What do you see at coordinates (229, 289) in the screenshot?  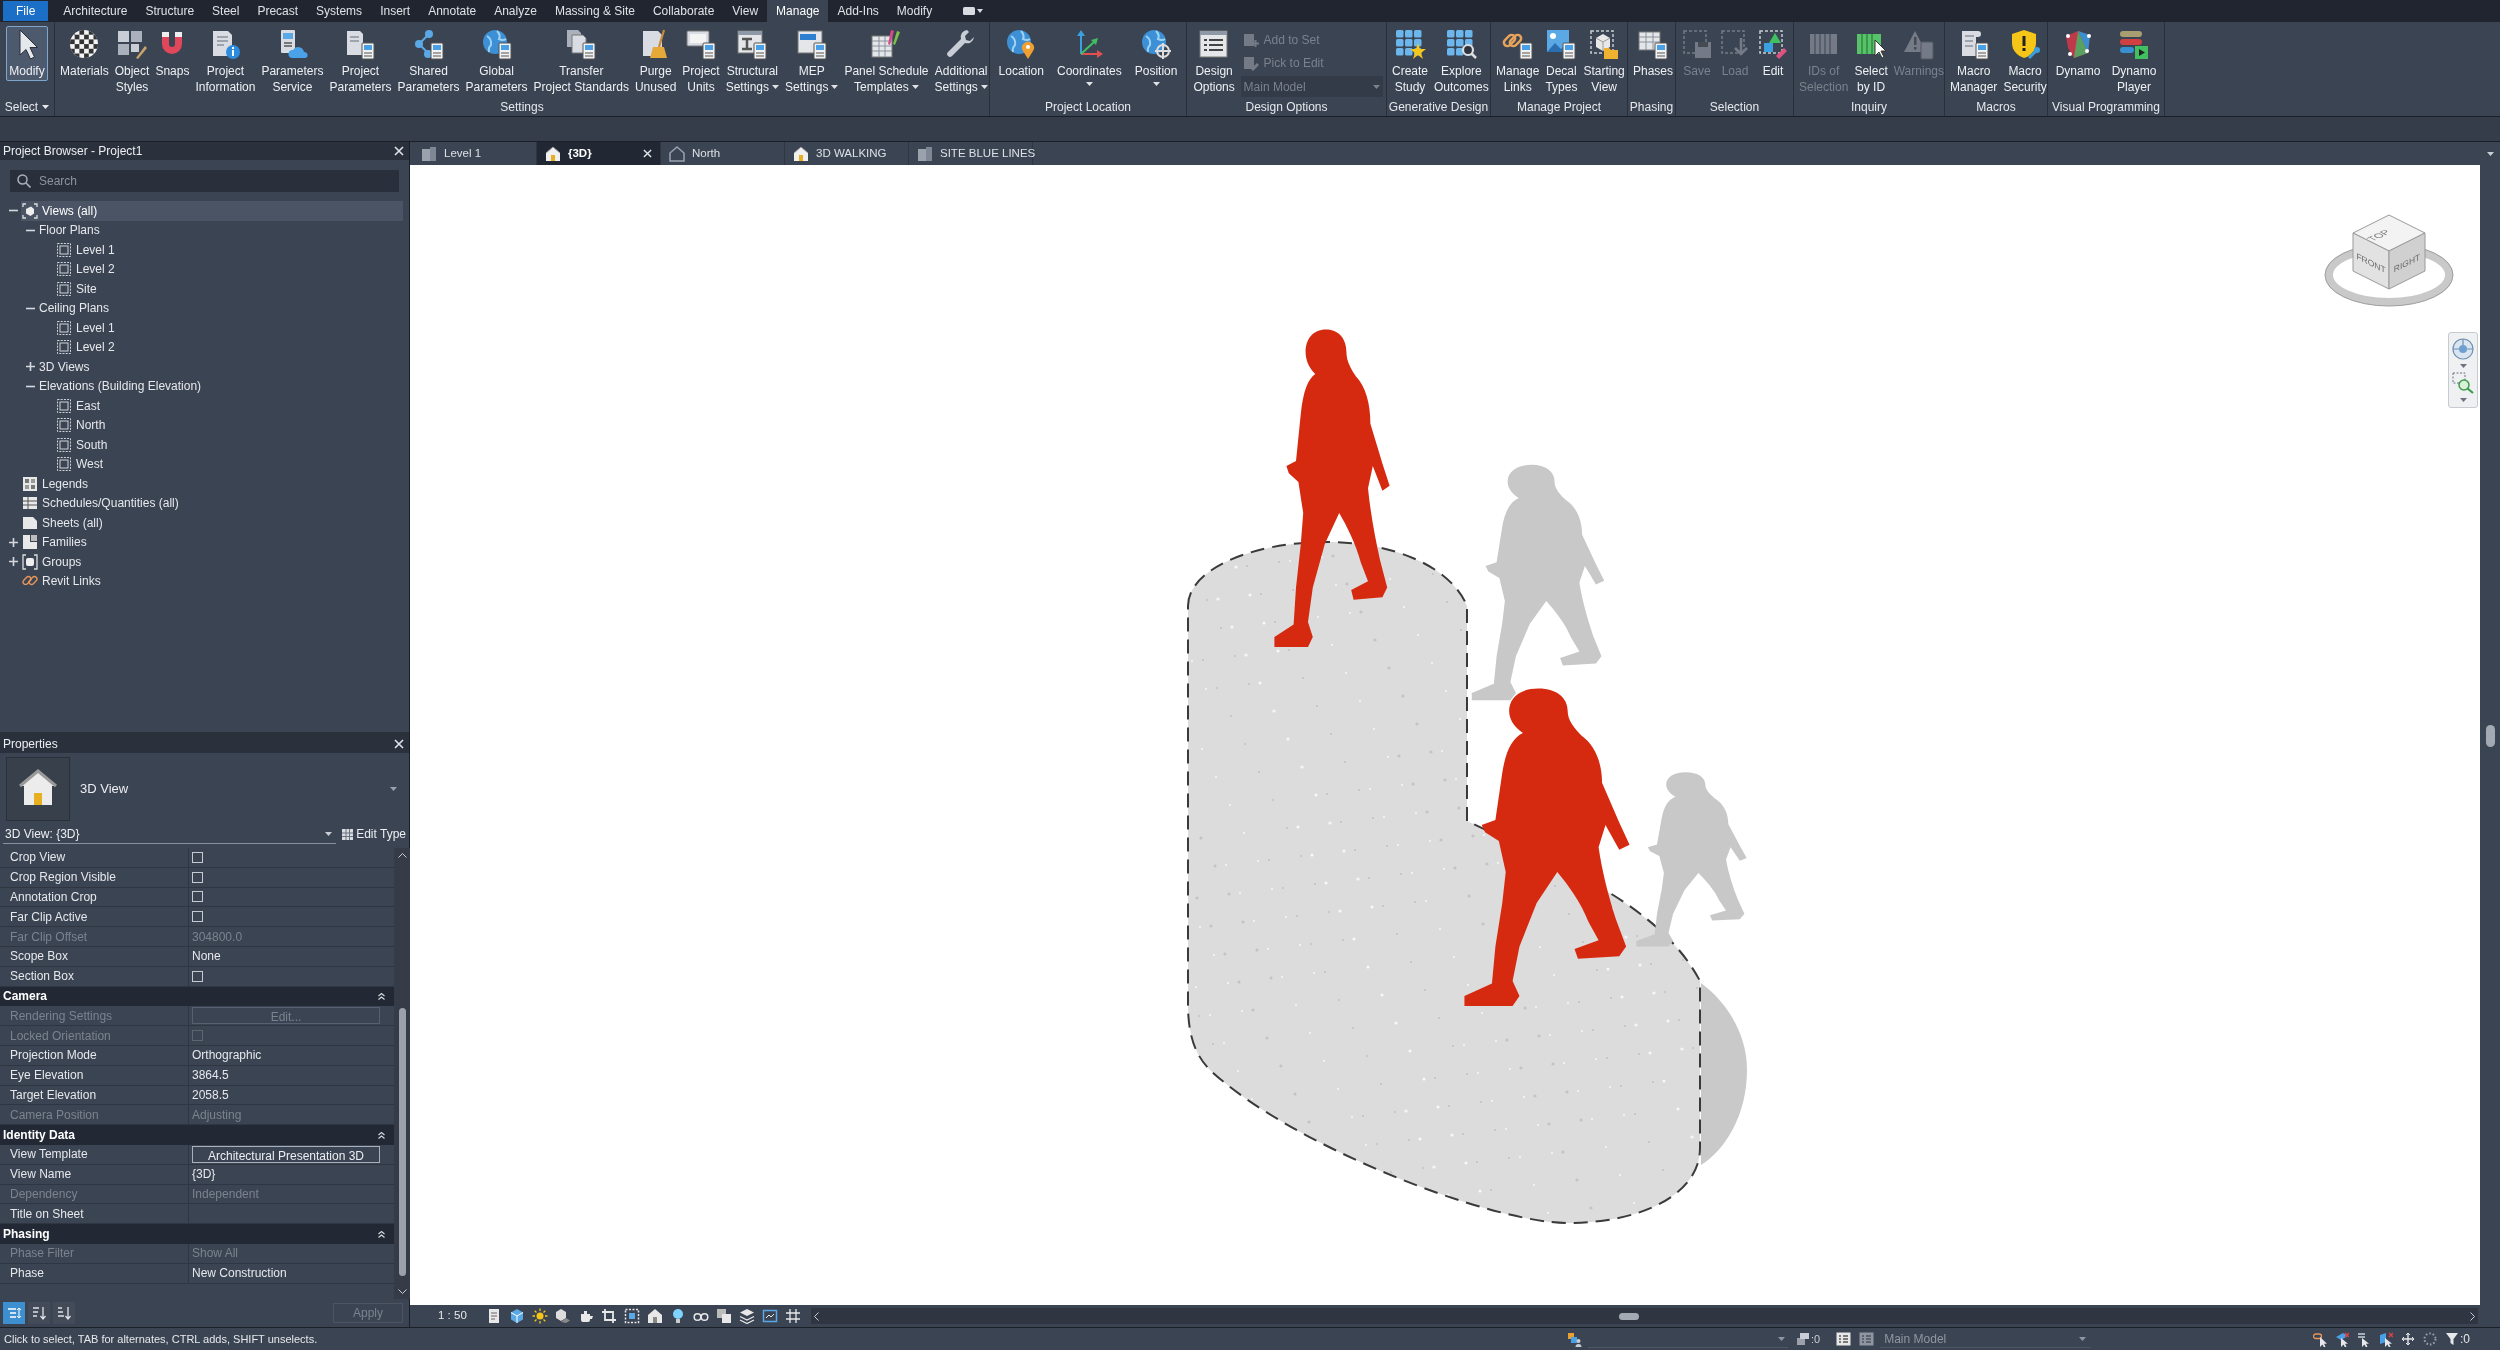 I see `tree-item: Site` at bounding box center [229, 289].